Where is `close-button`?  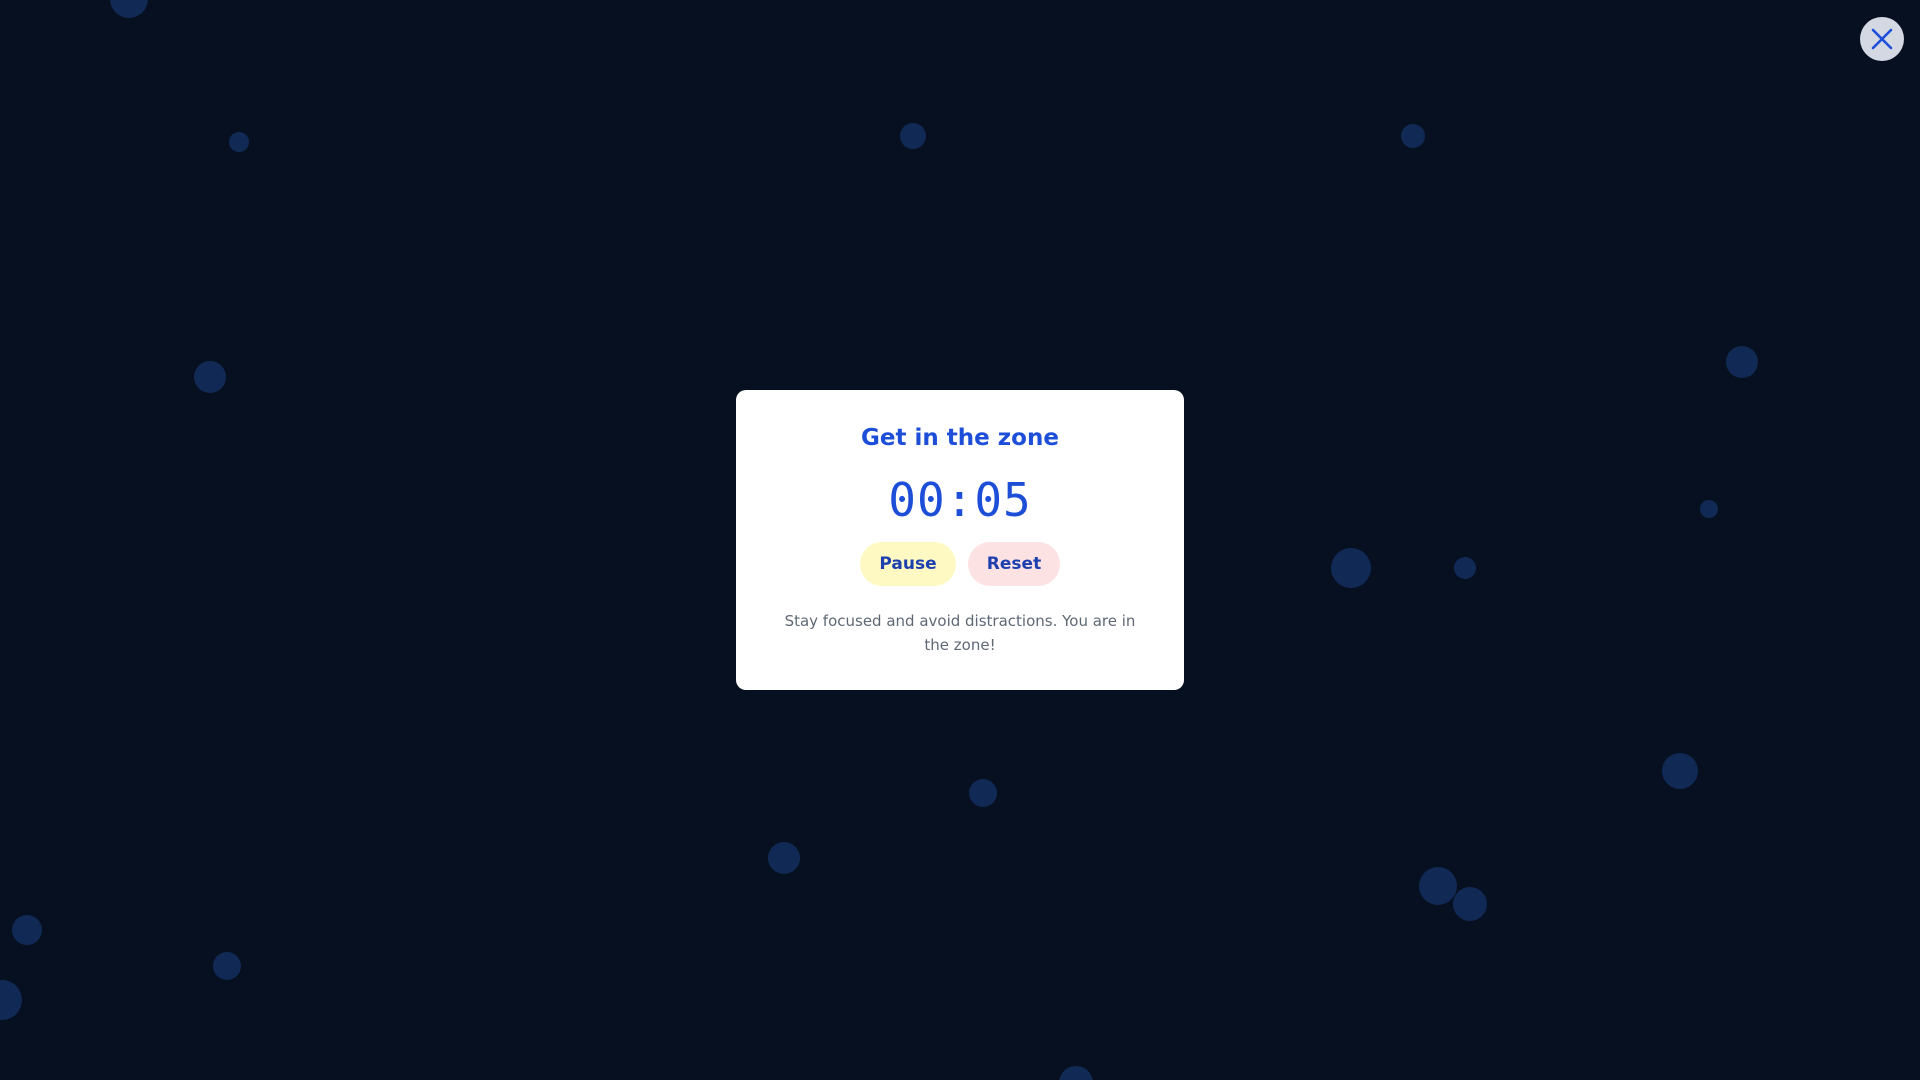 close-button is located at coordinates (1882, 39).